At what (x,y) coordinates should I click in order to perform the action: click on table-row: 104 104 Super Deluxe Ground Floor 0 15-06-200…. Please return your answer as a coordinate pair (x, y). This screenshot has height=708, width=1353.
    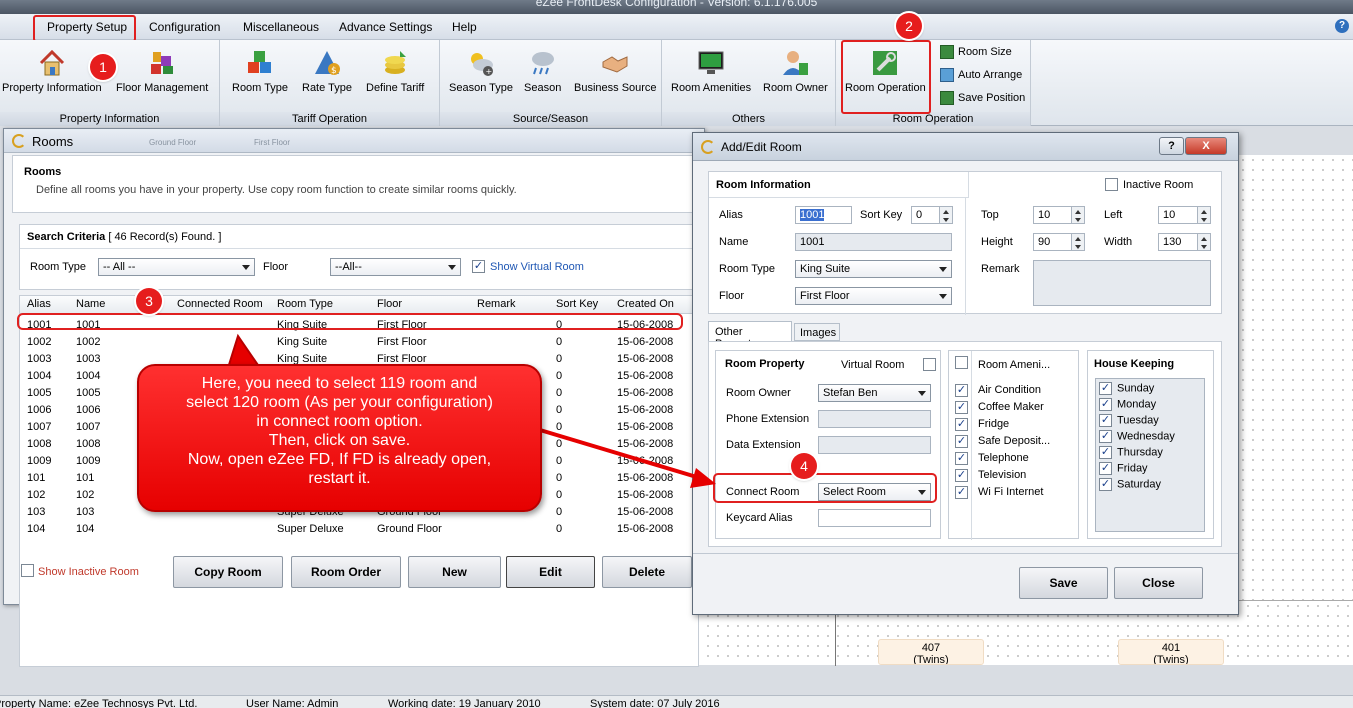
    Looking at the image, I should click on (359, 529).